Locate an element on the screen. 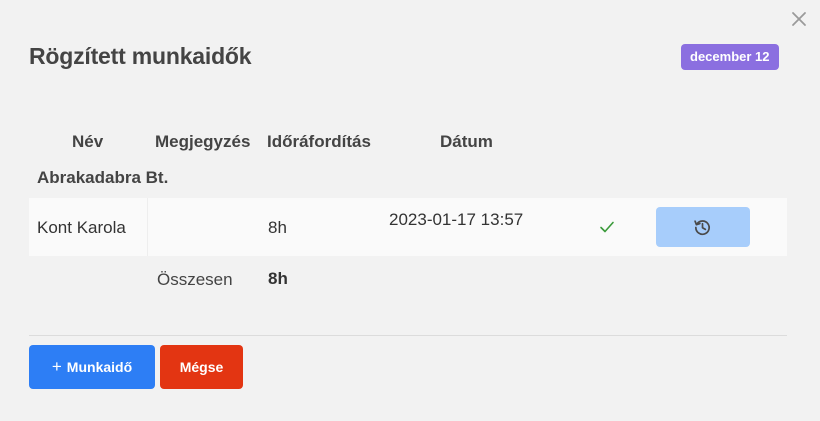 The image size is (820, 421). cell-hours: 8h is located at coordinates (277, 227).